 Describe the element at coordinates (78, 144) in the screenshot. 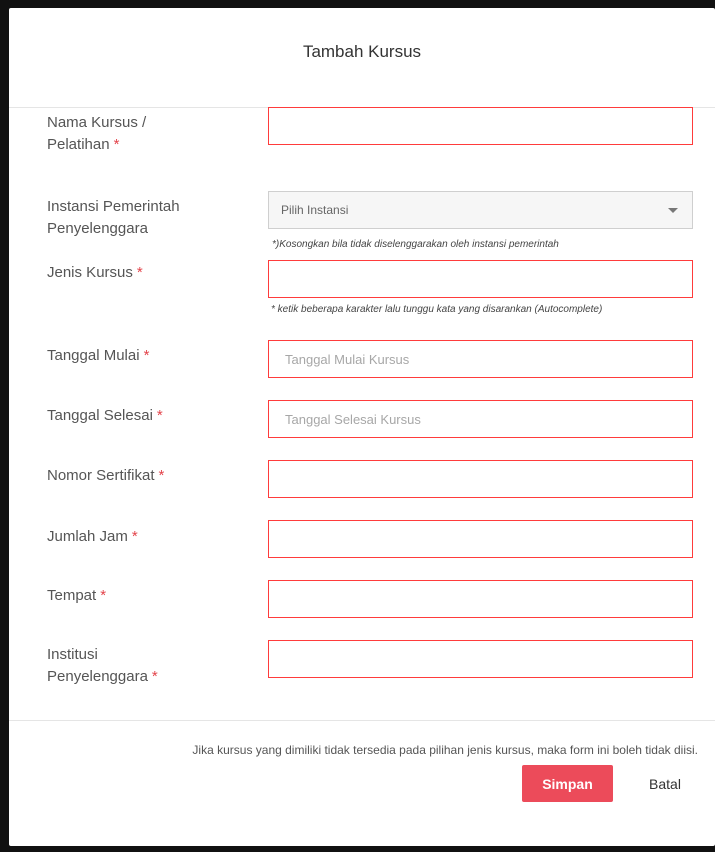

I see `label-nama-kursus-line2: Pelatihan` at that location.